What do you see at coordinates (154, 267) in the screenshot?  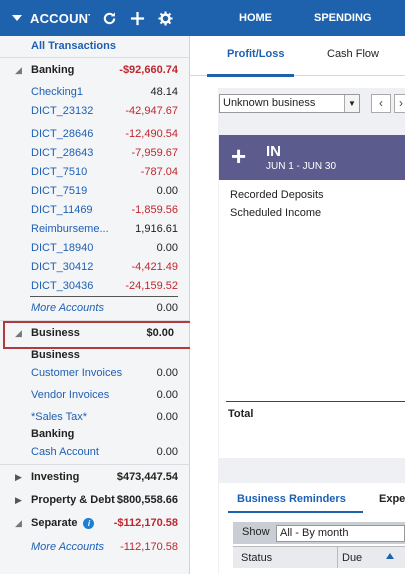 I see `account-balance: -4,421.49` at bounding box center [154, 267].